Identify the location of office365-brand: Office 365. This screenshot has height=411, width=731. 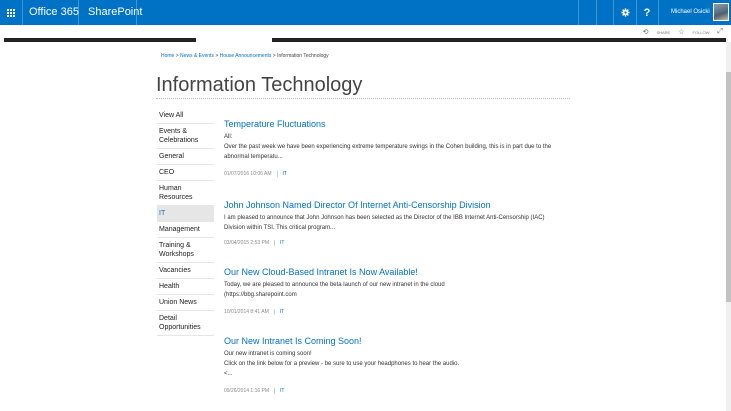
(54, 12).